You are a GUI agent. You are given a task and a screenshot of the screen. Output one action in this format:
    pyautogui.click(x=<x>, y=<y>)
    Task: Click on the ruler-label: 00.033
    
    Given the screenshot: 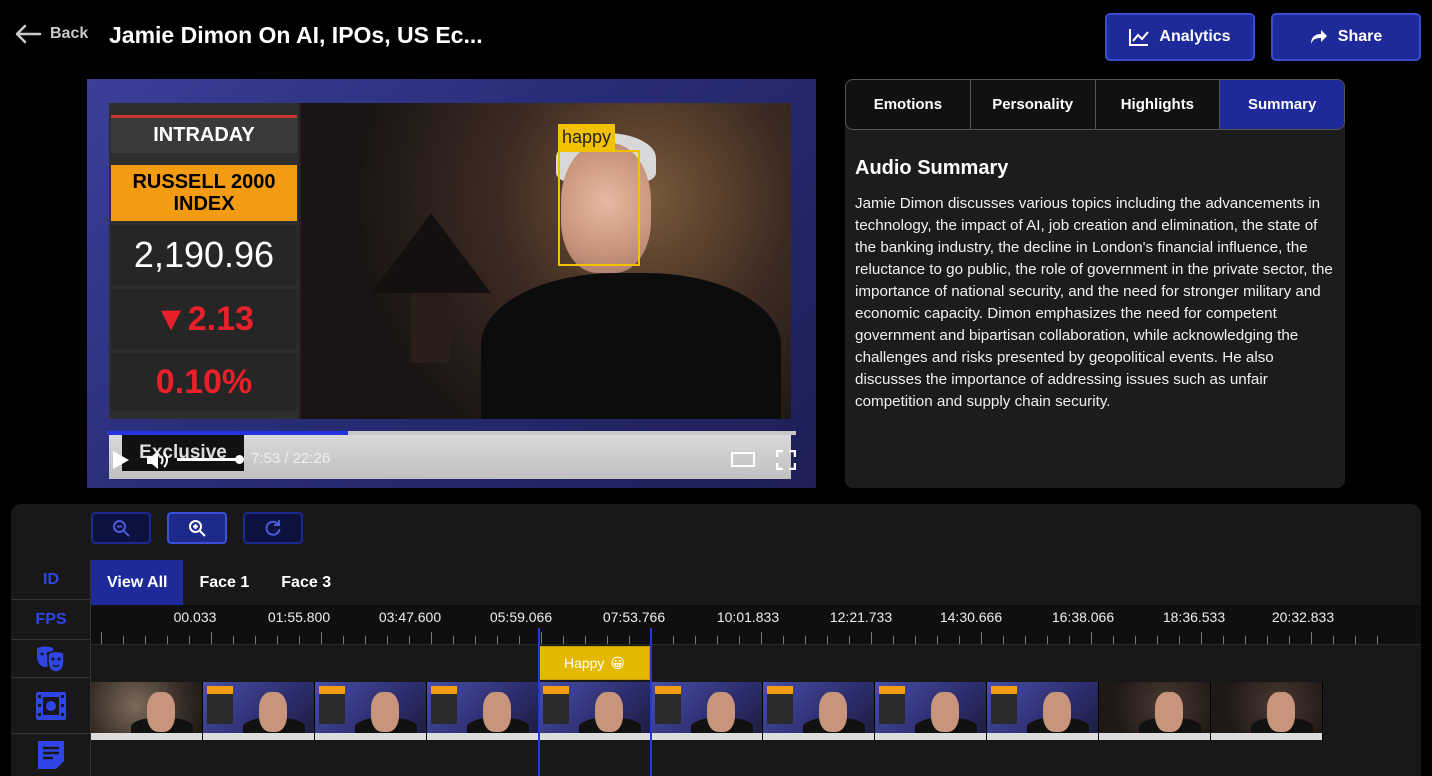 What is the action you would take?
    pyautogui.click(x=195, y=617)
    